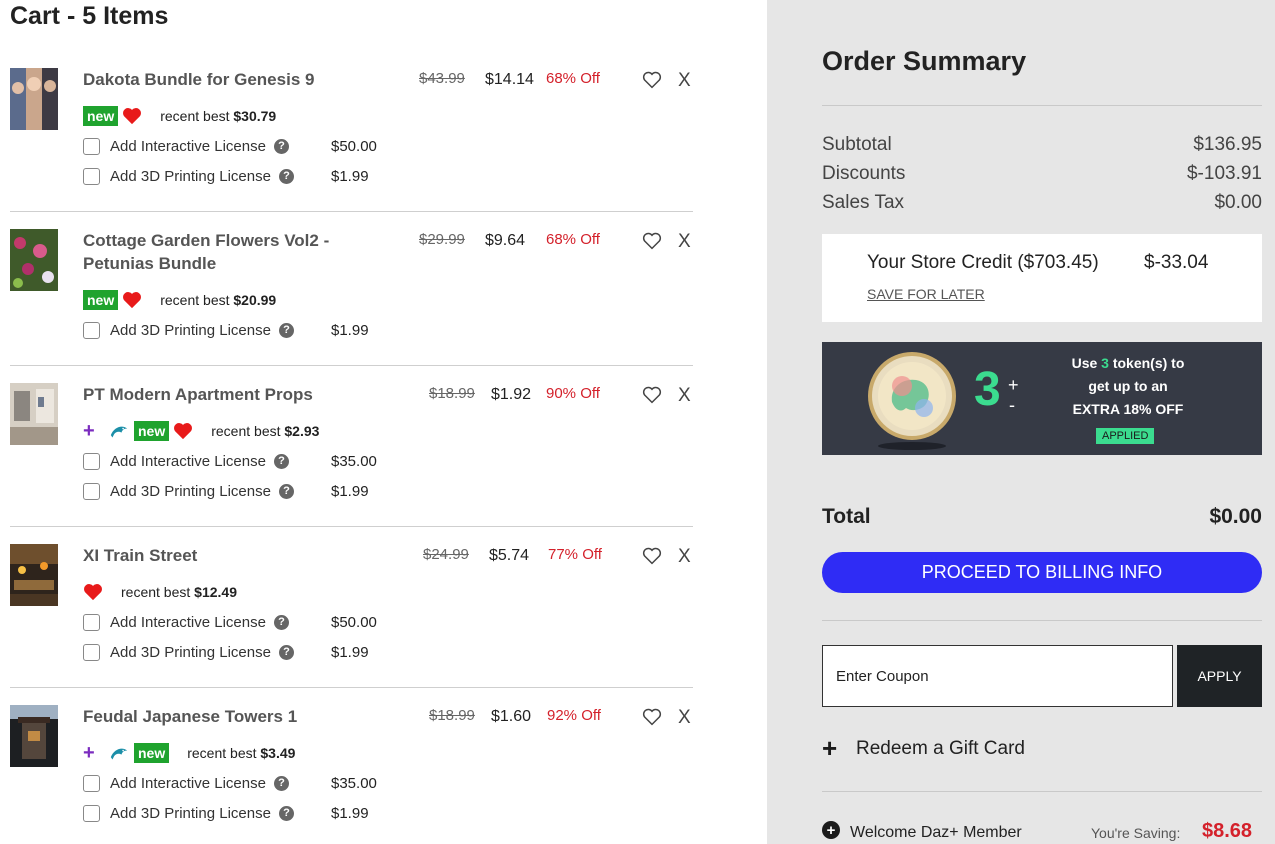 The height and width of the screenshot is (844, 1275). Describe the element at coordinates (857, 144) in the screenshot. I see `subtotal-label: Subtotal` at that location.